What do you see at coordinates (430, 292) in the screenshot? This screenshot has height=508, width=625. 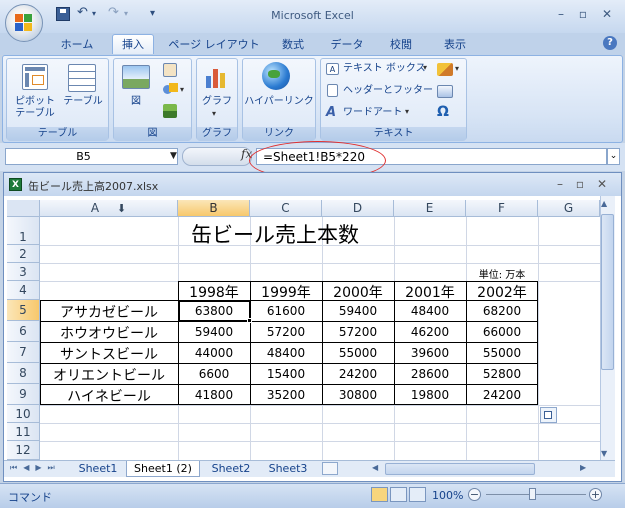 I see `year-header: 2001年` at bounding box center [430, 292].